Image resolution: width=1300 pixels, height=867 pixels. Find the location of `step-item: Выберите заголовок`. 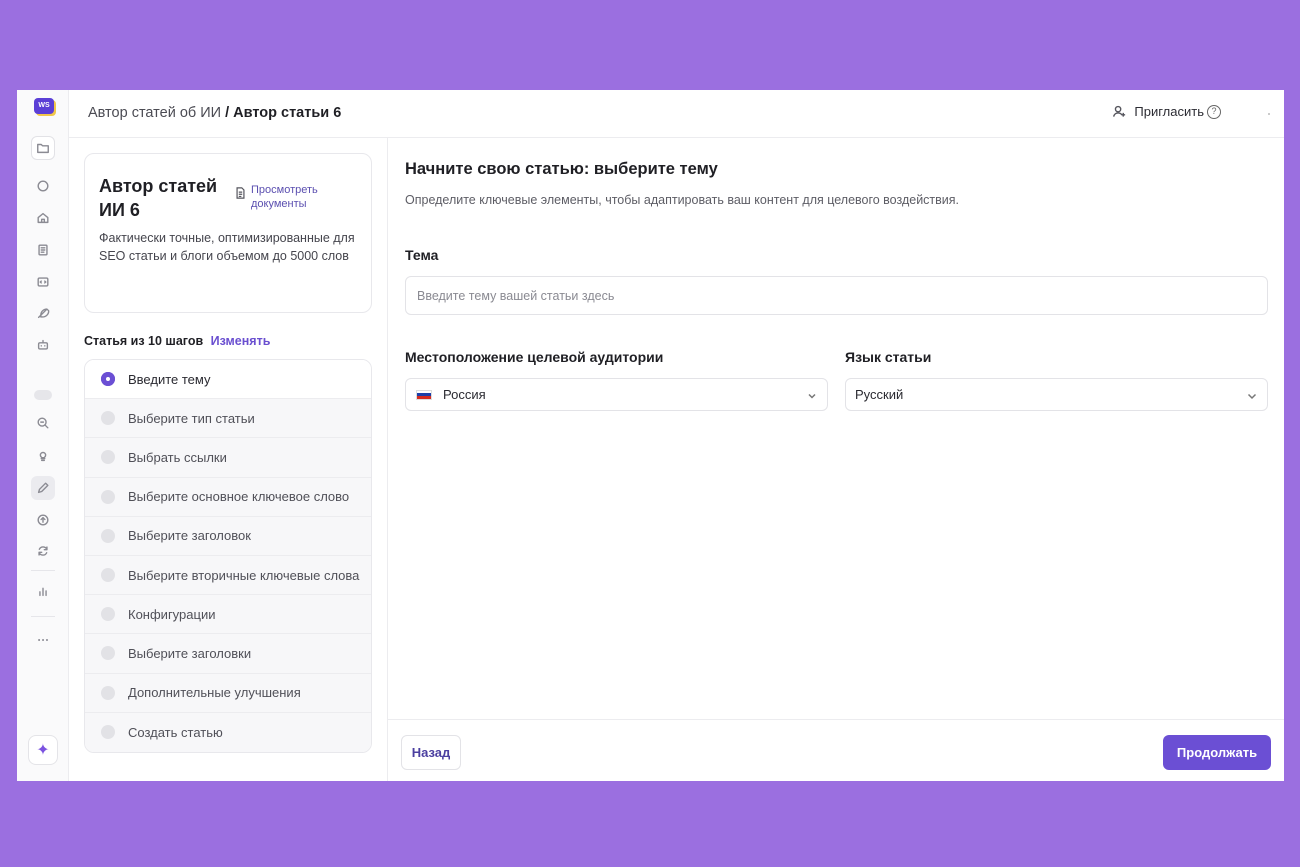

step-item: Выберите заголовок is located at coordinates (228, 536).